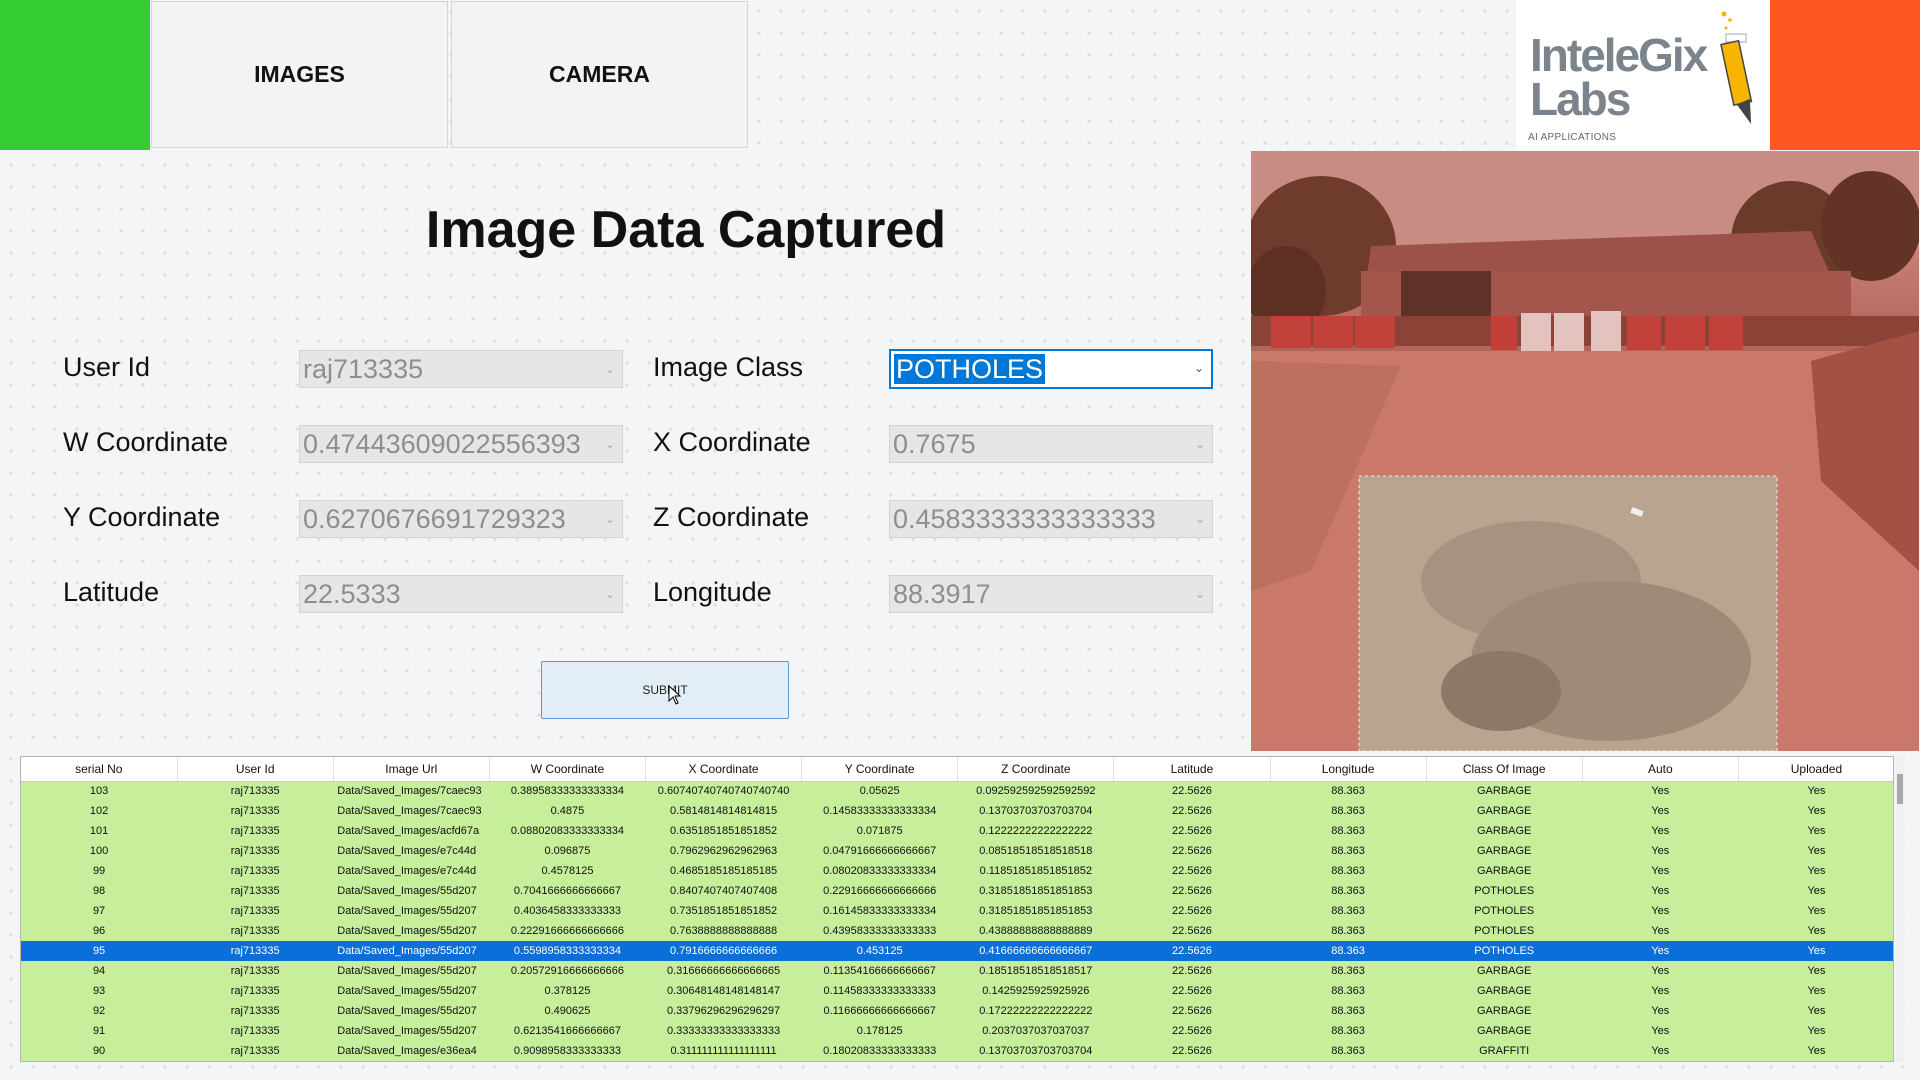  What do you see at coordinates (723, 871) in the screenshot?
I see `table-cell: 0.4685185185185185` at bounding box center [723, 871].